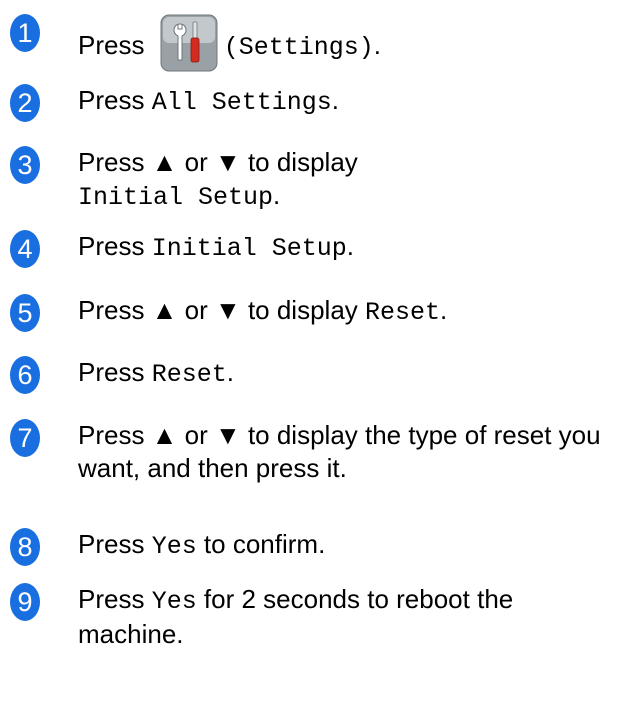 The image size is (619, 722). Describe the element at coordinates (25, 165) in the screenshot. I see `step-number-badge: 3` at that location.